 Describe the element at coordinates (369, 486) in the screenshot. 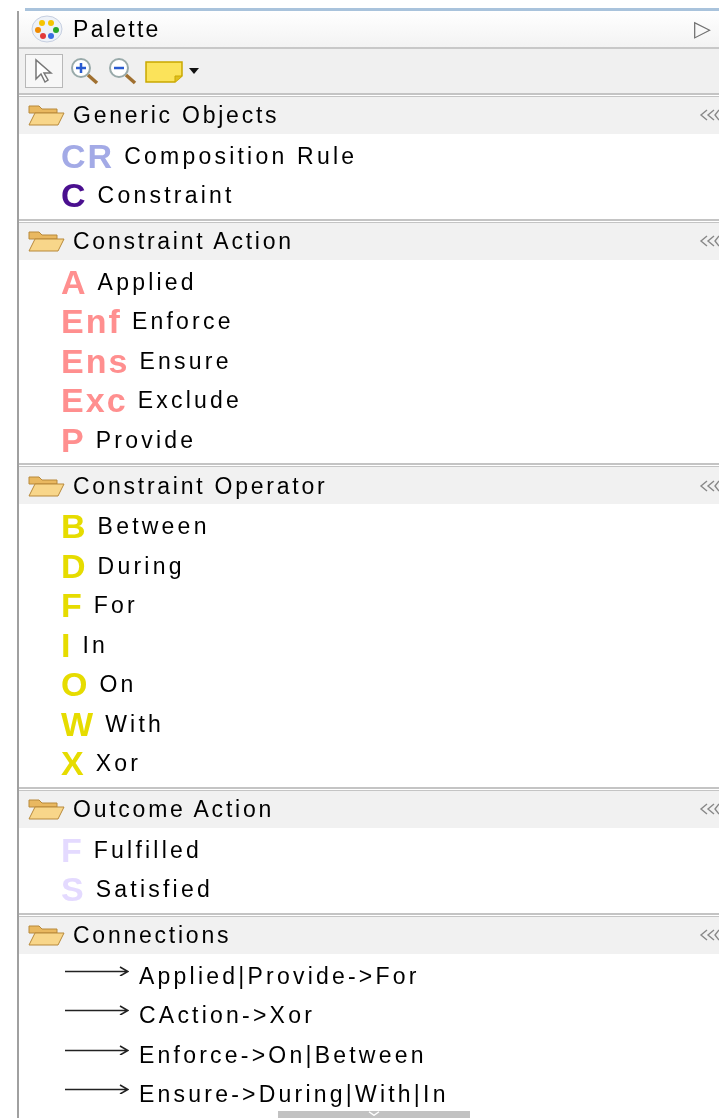

I see `section-header: Constraint Operator` at that location.